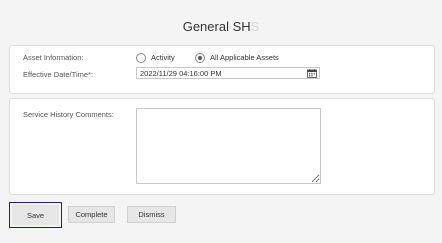  Describe the element at coordinates (220, 73) in the screenshot. I see `effective-date-input` at that location.